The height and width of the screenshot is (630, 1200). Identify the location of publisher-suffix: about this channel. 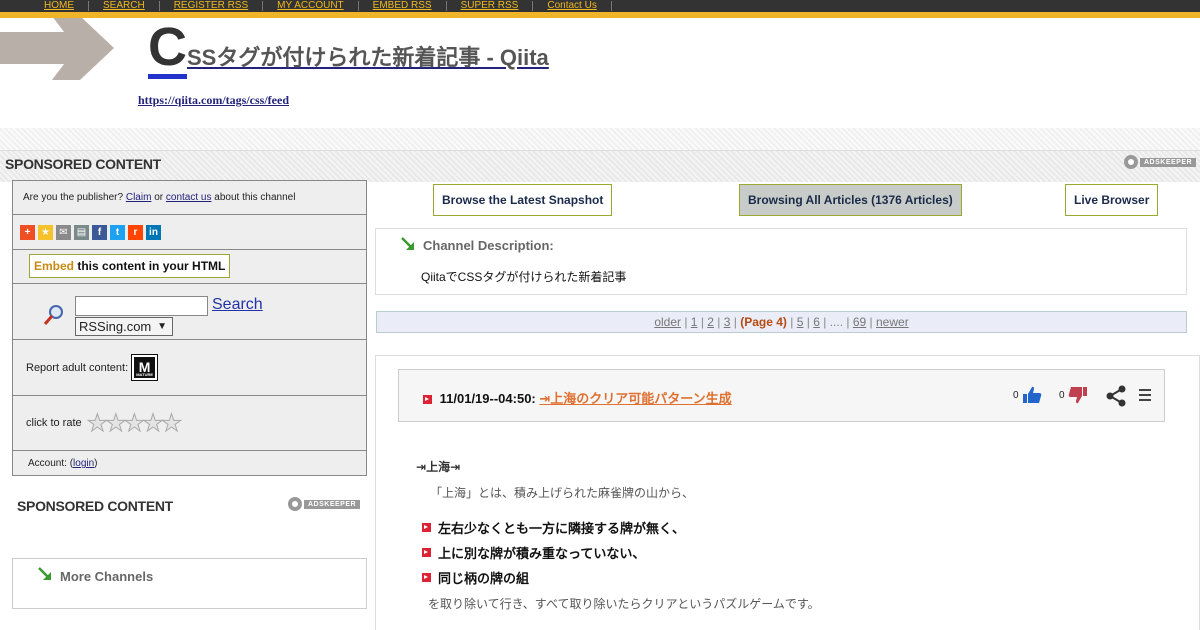
(255, 197).